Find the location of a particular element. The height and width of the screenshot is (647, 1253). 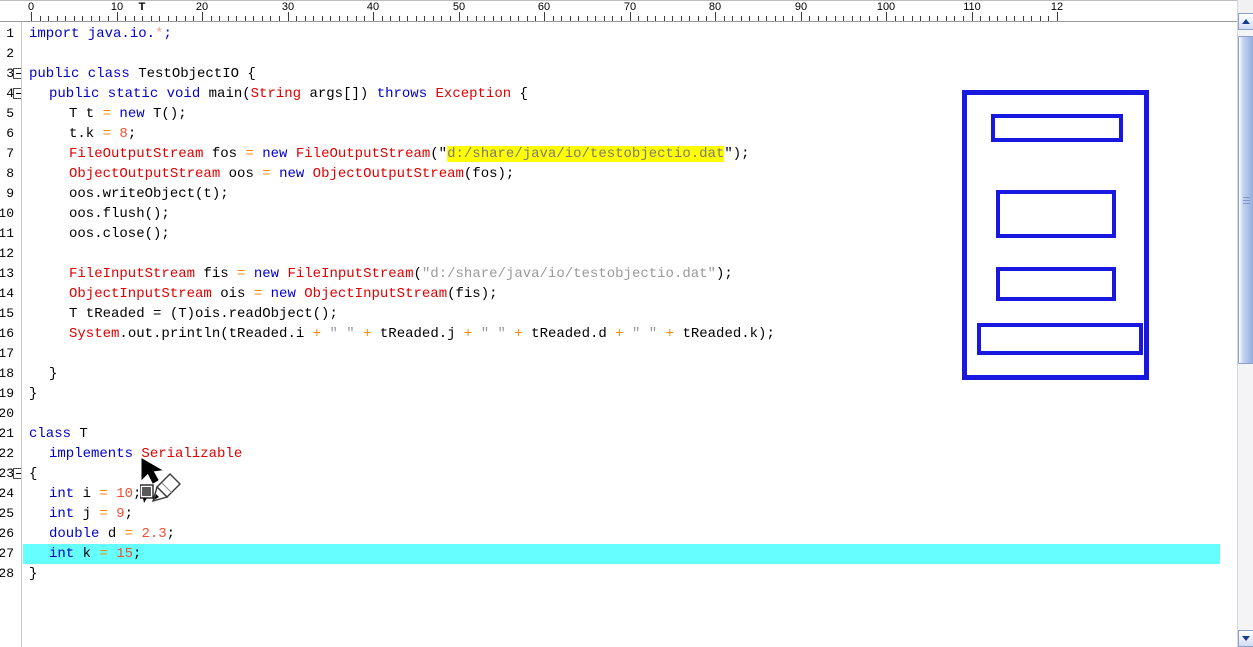

code-line: oos.close(); is located at coordinates (119, 234).